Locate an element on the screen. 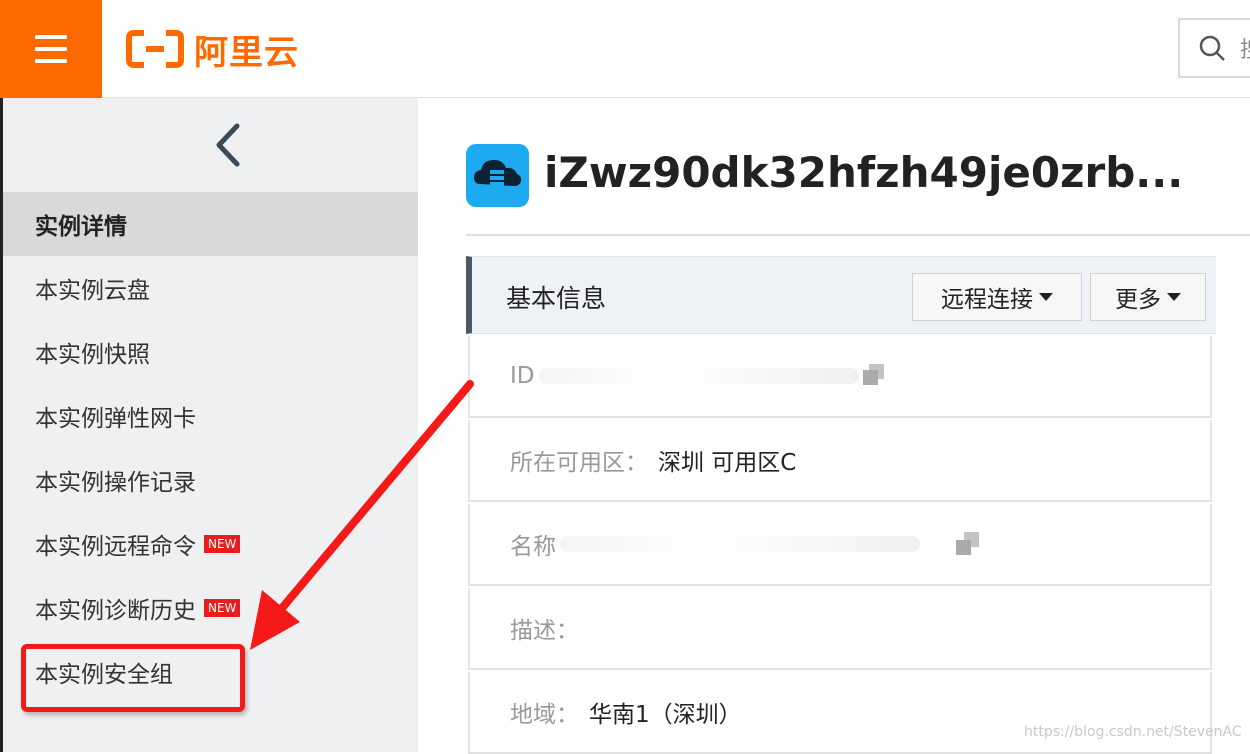  sidebar-item-label: 本实例云盘 is located at coordinates (92, 291).